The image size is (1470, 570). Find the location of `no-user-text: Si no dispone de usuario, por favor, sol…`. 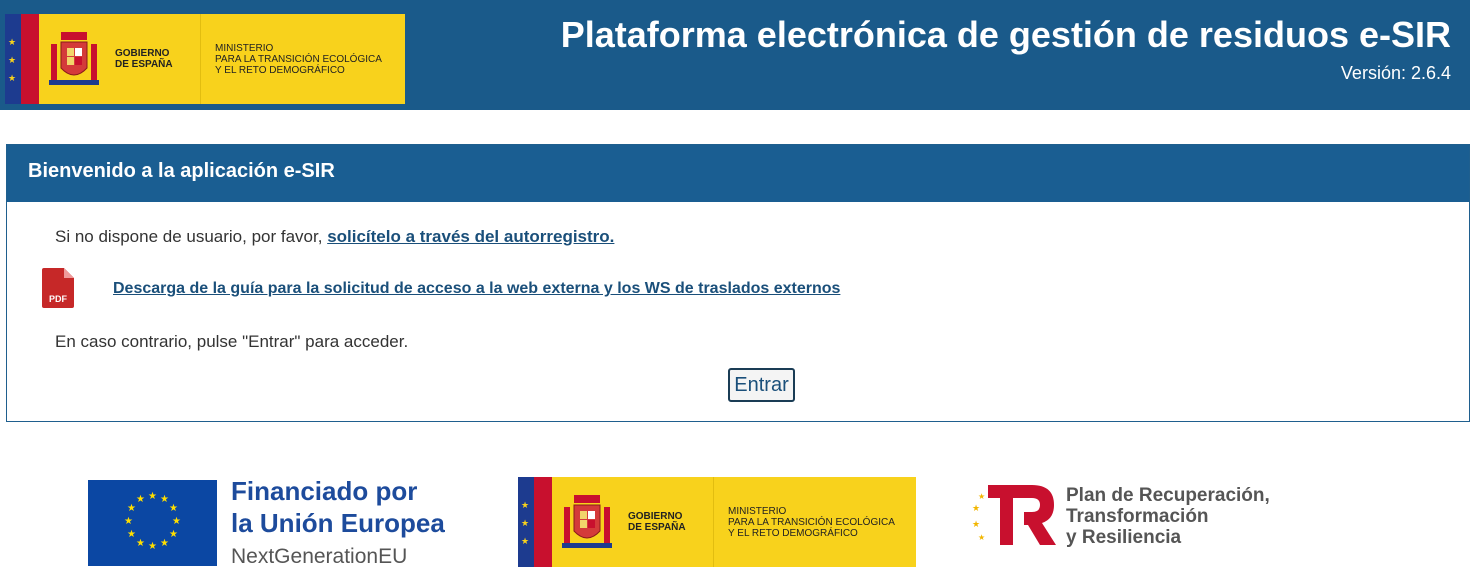

no-user-text: Si no dispone de usuario, por favor, sol… is located at coordinates (335, 236).